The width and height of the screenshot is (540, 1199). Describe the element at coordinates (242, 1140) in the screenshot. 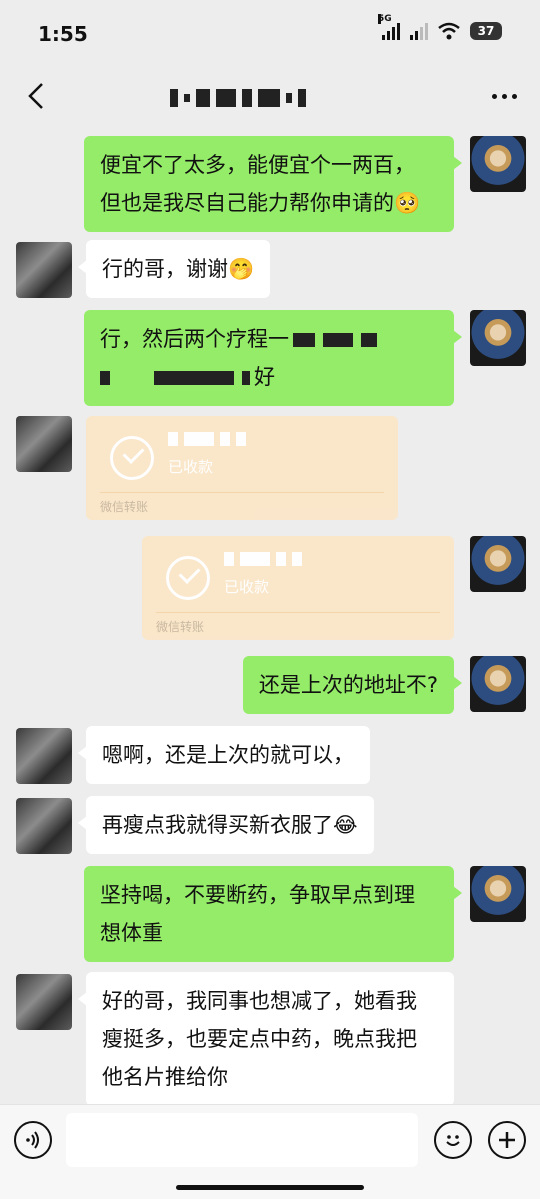

I see `message-input` at that location.